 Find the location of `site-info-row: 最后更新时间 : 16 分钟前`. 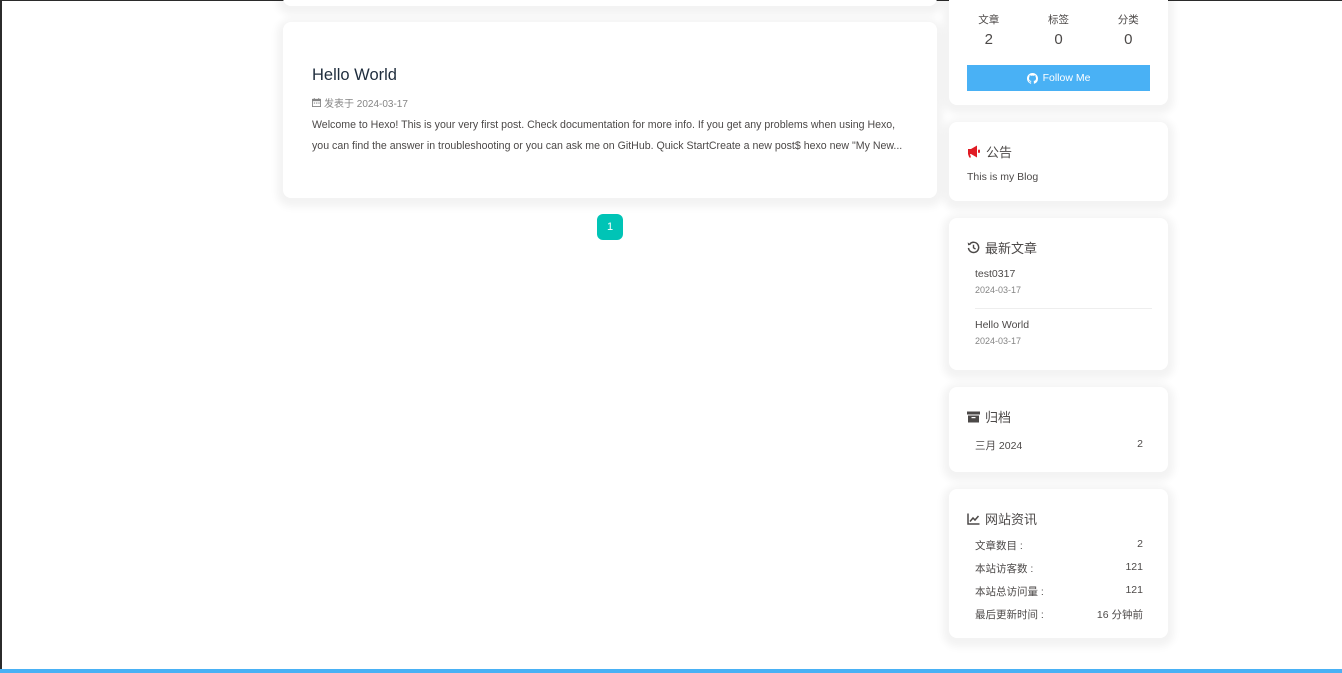

site-info-row: 最后更新时间 : 16 分钟前 is located at coordinates (1059, 614).